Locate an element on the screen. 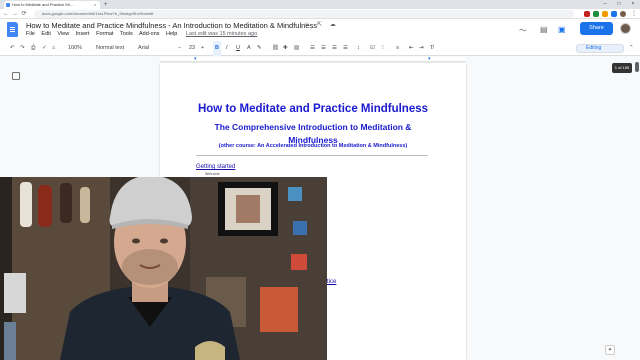 The height and width of the screenshot is (360, 640). insert-link-icon: ⛓ is located at coordinates (275, 48).